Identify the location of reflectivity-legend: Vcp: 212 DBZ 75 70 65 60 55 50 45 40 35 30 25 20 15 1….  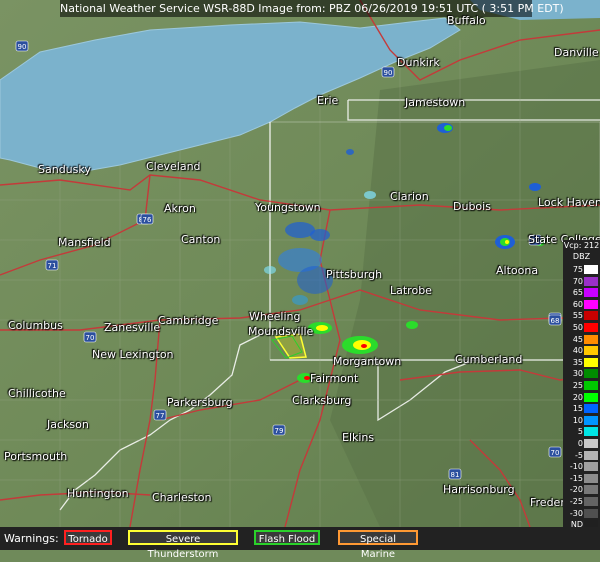
(581, 390).